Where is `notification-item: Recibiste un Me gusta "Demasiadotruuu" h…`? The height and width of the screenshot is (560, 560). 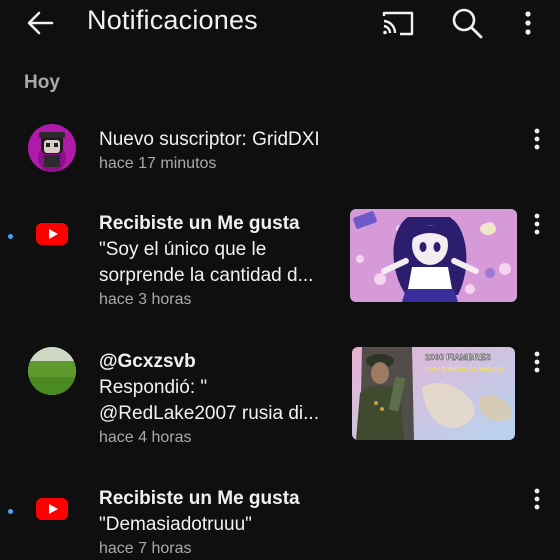 notification-item: Recibiste un Me gusta "Demasiadotruuu" h… is located at coordinates (280, 522).